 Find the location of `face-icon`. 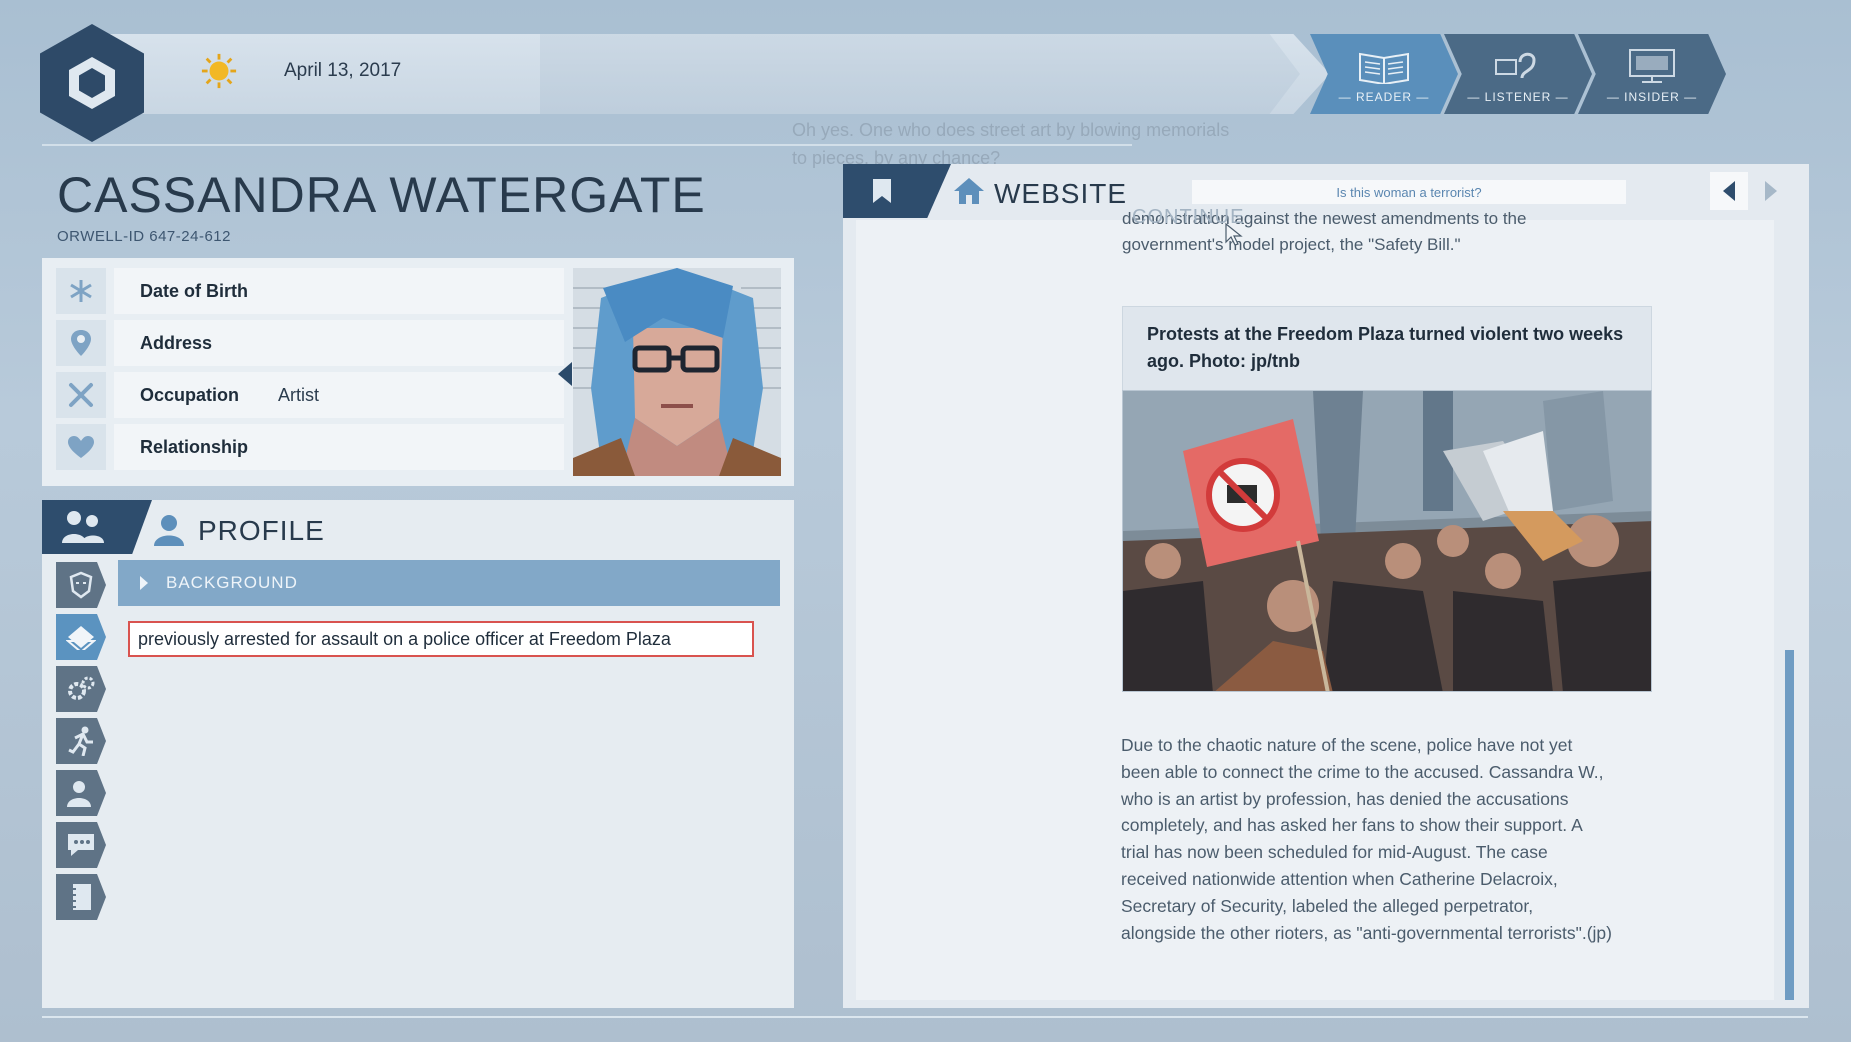

face-icon is located at coordinates (81, 585).